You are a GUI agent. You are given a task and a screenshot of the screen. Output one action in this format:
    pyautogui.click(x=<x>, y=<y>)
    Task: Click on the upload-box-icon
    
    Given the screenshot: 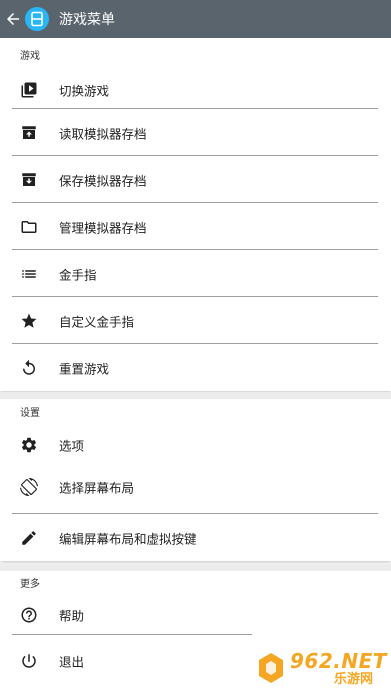 What is the action you would take?
    pyautogui.click(x=29, y=133)
    